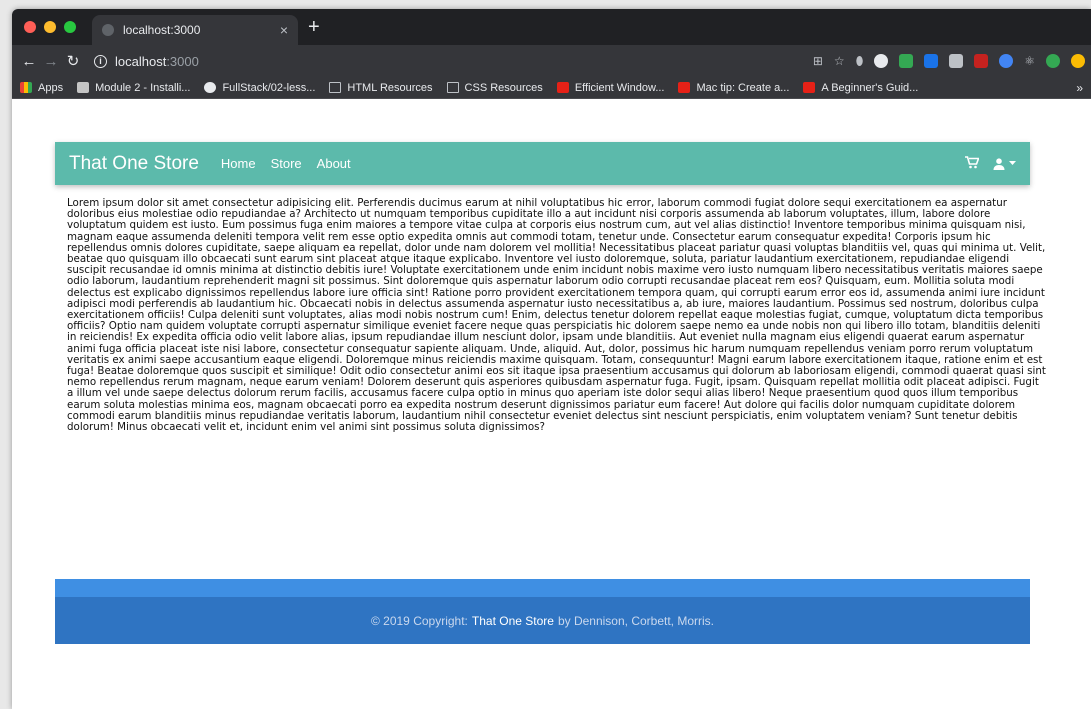 Image resolution: width=1091 pixels, height=709 pixels. Describe the element at coordinates (839, 61) in the screenshot. I see `bookmark-star-icon: ☆` at that location.